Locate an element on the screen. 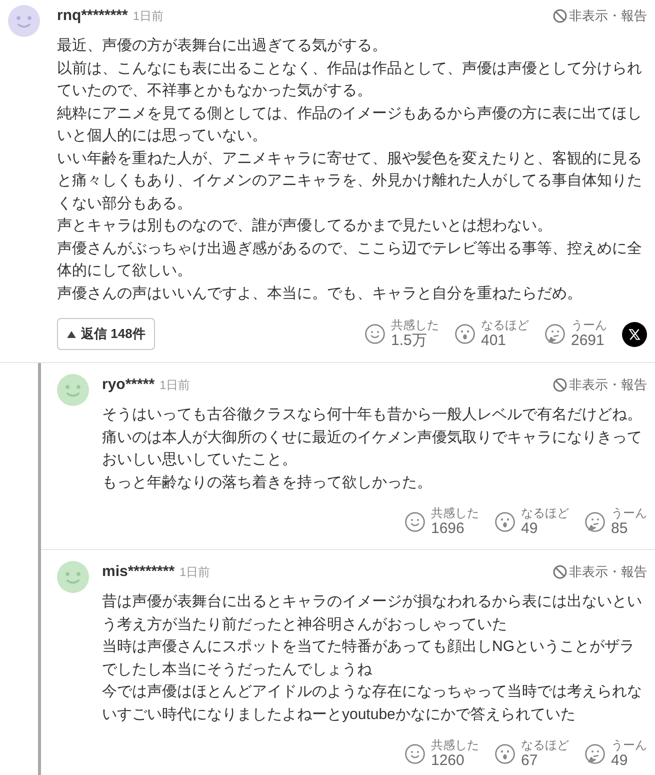  username: rnq******** is located at coordinates (92, 16).